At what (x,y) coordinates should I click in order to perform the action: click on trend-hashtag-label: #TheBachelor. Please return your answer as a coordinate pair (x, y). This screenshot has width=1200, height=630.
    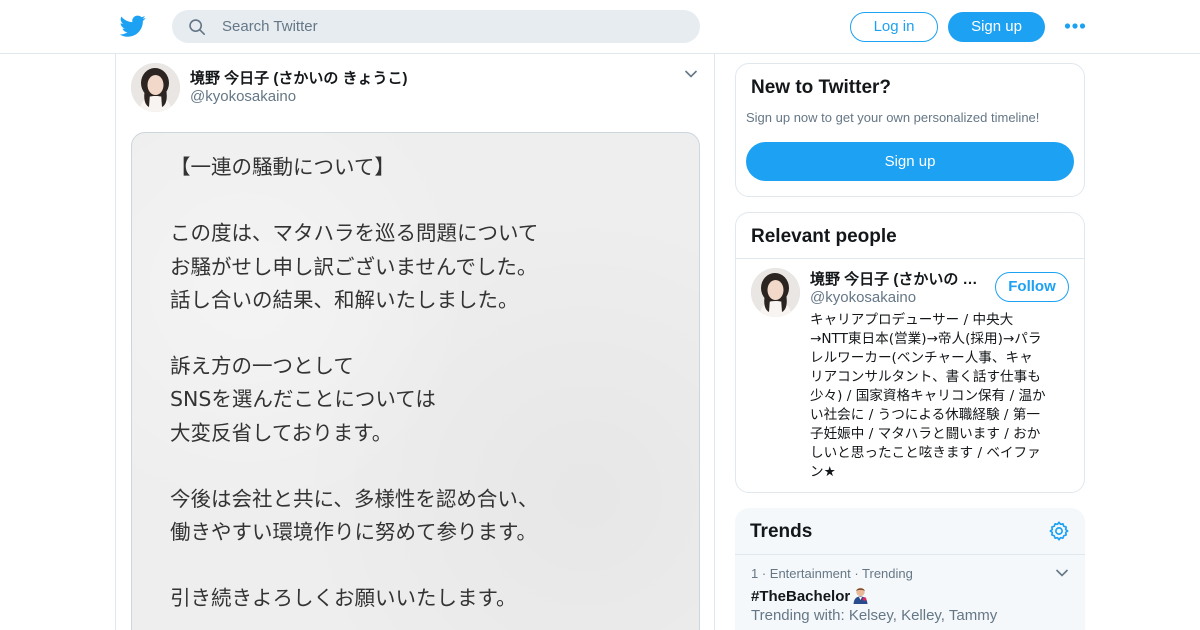
    Looking at the image, I should click on (801, 596).